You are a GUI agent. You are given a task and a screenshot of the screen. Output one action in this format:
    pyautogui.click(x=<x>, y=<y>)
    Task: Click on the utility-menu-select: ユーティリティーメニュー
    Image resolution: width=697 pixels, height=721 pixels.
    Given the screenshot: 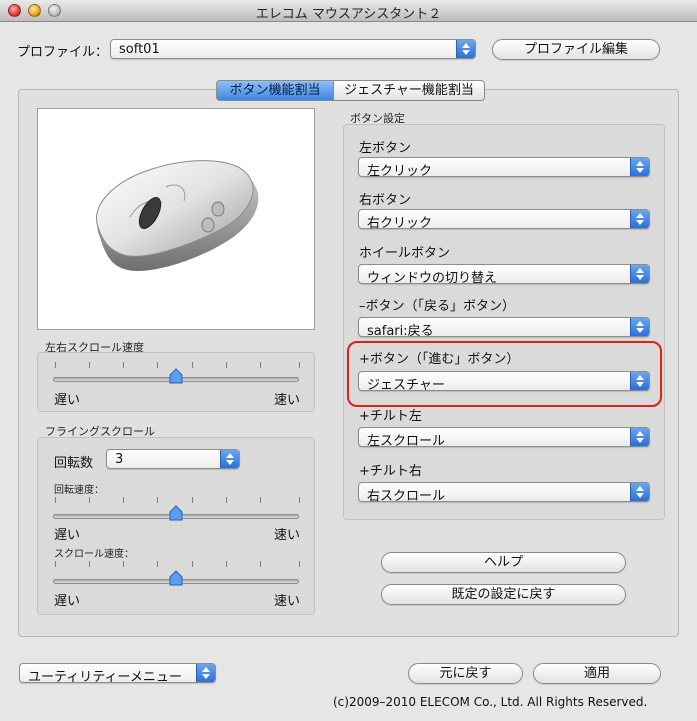 What is the action you would take?
    pyautogui.click(x=117, y=674)
    